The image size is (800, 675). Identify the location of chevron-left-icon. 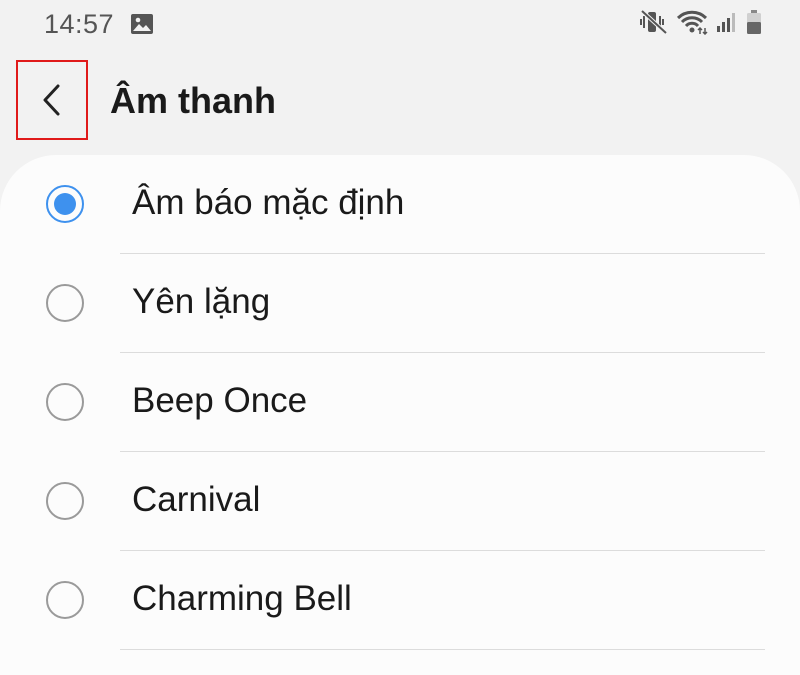
(51, 100).